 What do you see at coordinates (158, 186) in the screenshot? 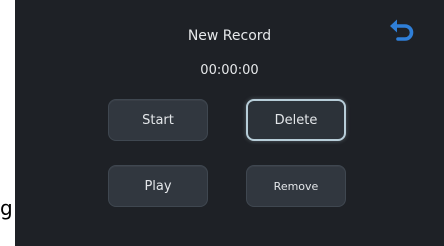
I see `play-button: Play` at bounding box center [158, 186].